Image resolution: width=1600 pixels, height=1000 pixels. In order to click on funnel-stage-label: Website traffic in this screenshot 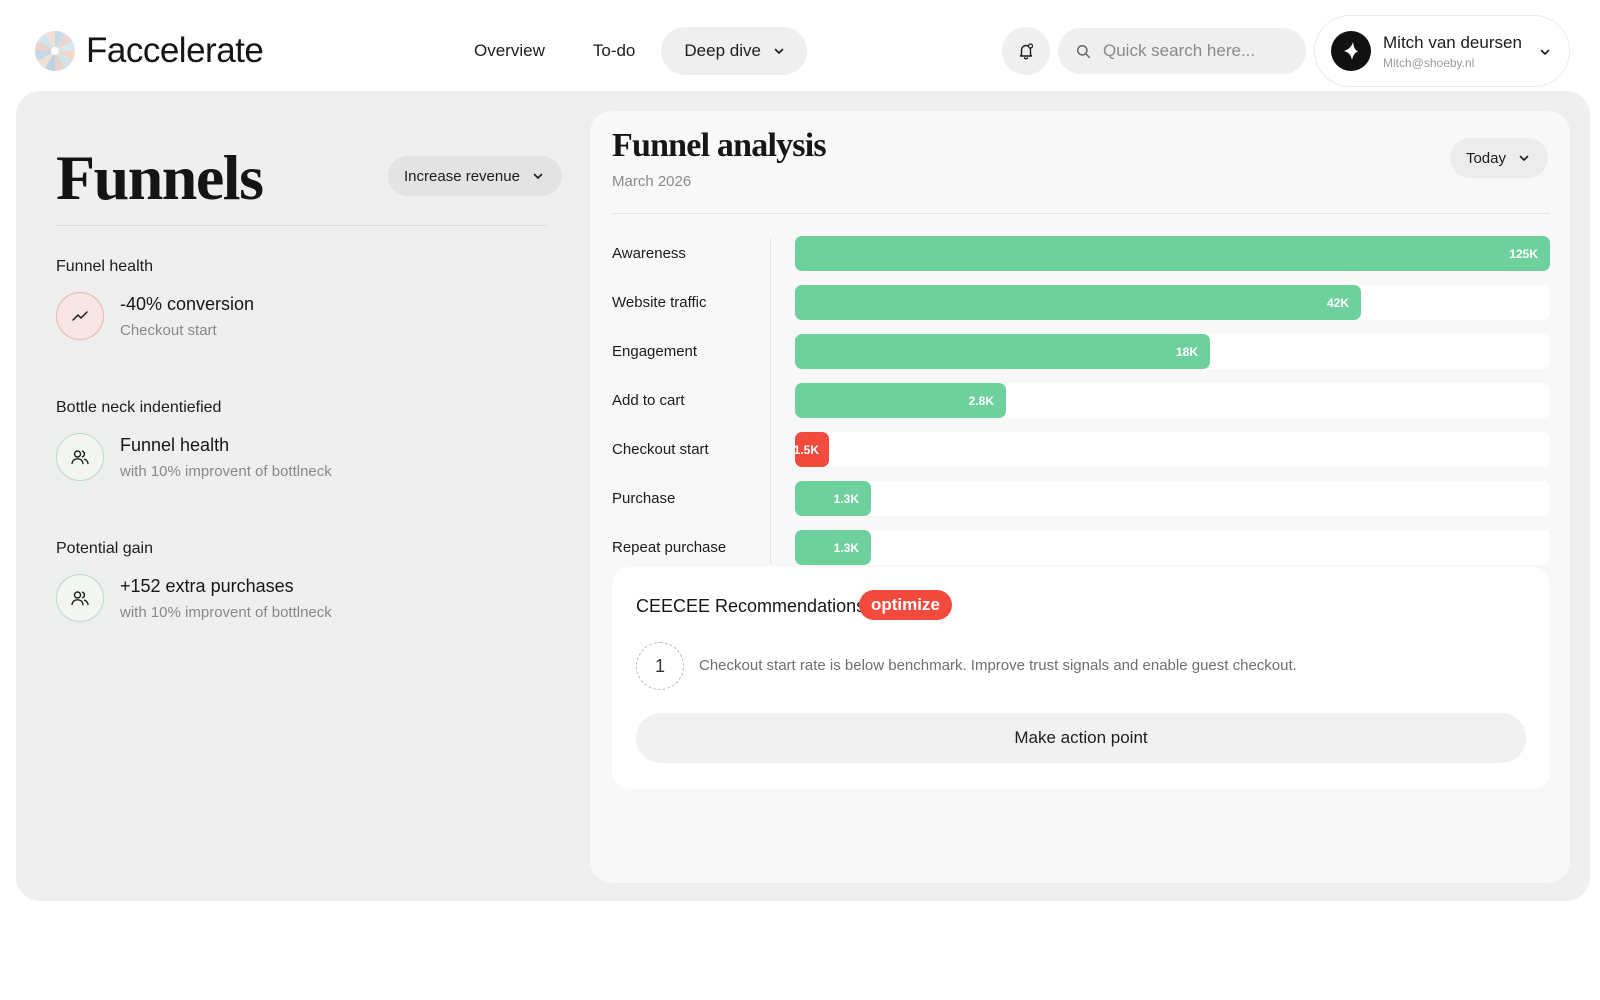, I will do `click(659, 302)`.